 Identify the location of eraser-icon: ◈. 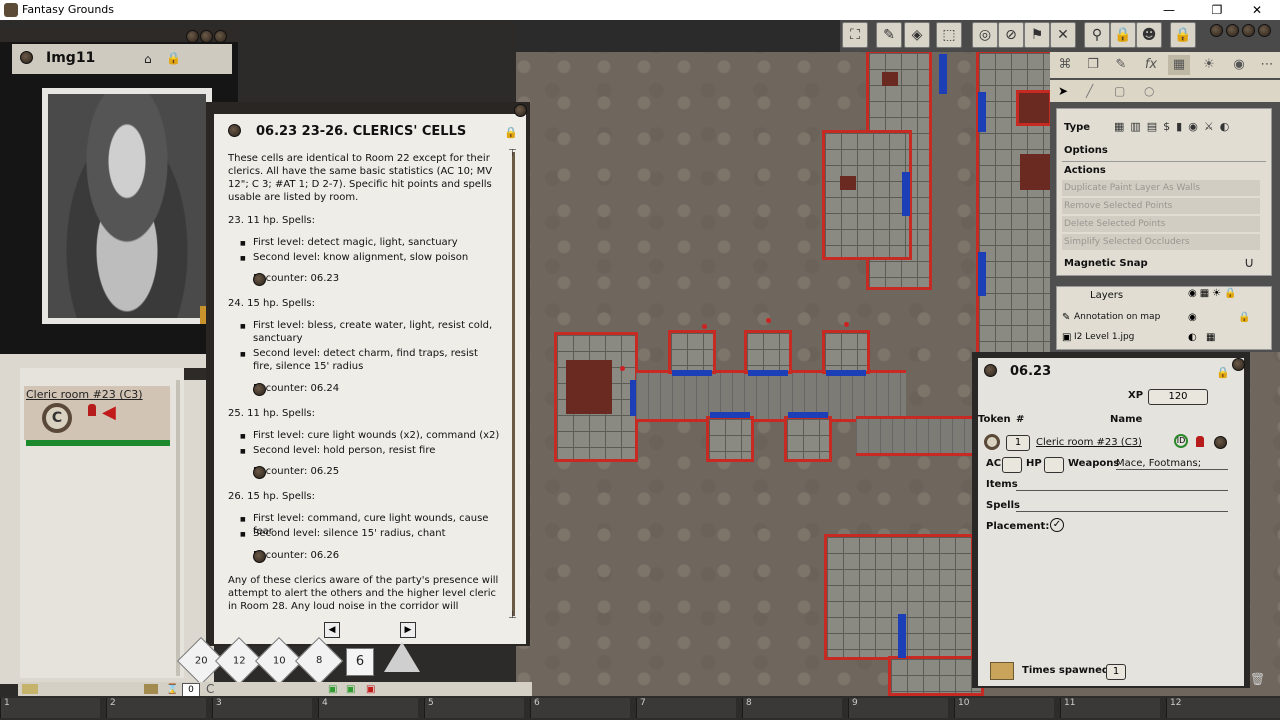
(917, 35).